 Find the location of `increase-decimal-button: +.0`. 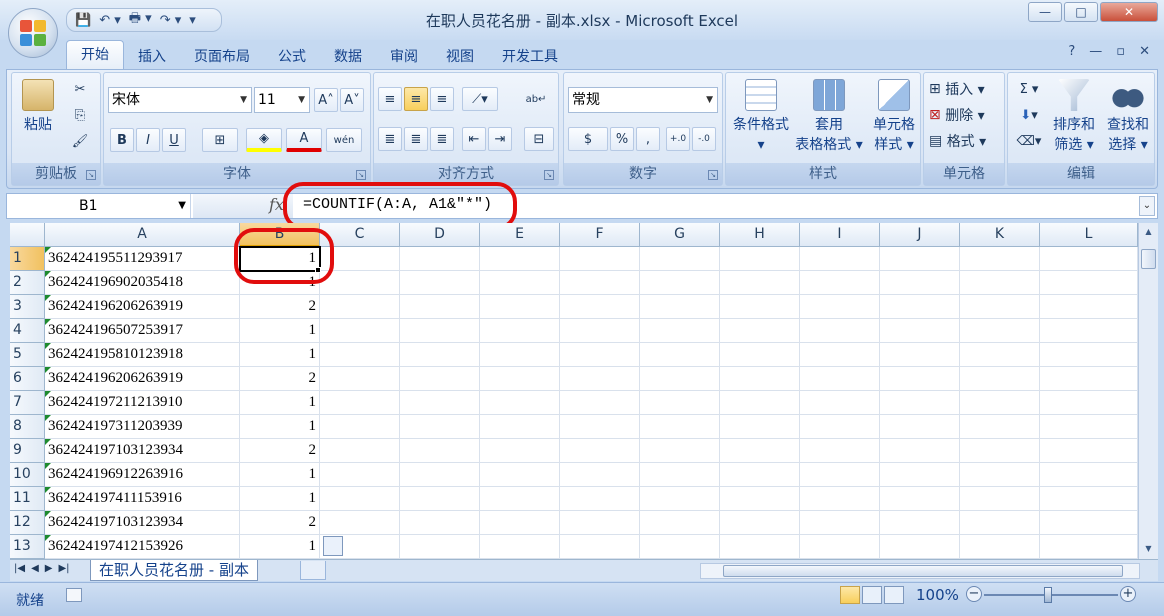

increase-decimal-button: +.0 is located at coordinates (678, 139).